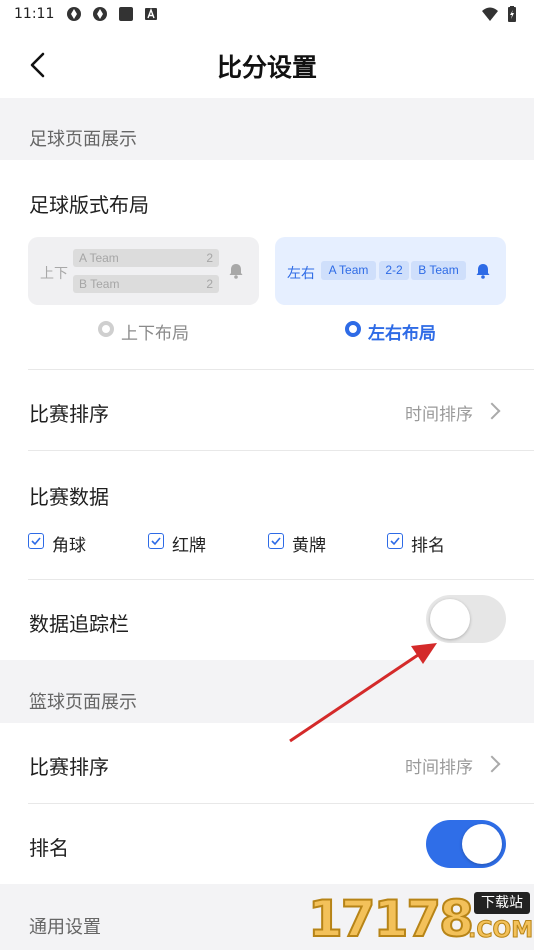 This screenshot has height=950, width=534. I want to click on basketball-sort-label: 比赛排序, so click(69, 767).